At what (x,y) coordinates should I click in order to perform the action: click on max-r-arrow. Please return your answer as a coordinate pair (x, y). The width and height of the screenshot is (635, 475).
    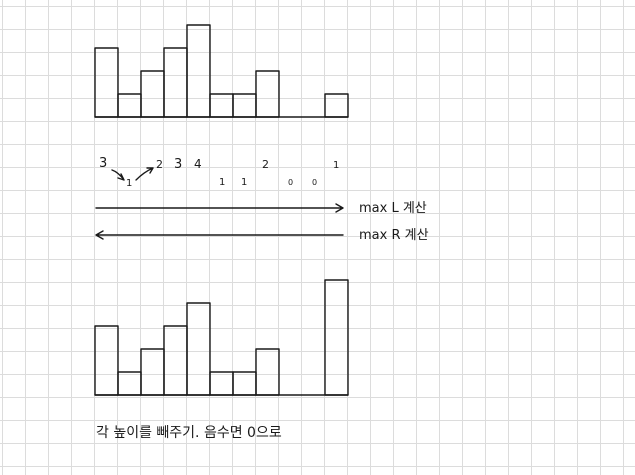
    Looking at the image, I should click on (219, 235).